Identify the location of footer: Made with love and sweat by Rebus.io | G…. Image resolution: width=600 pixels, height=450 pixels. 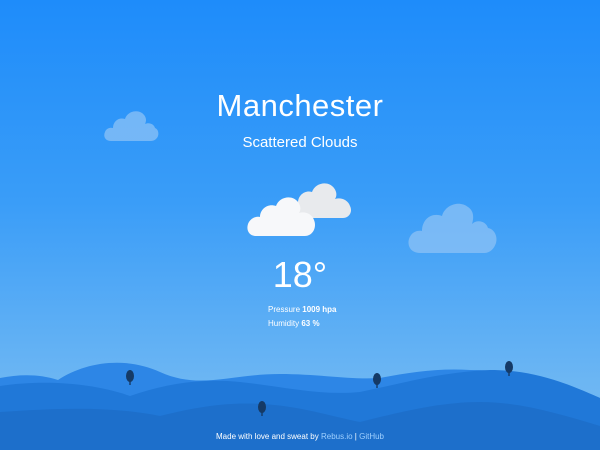
(300, 436).